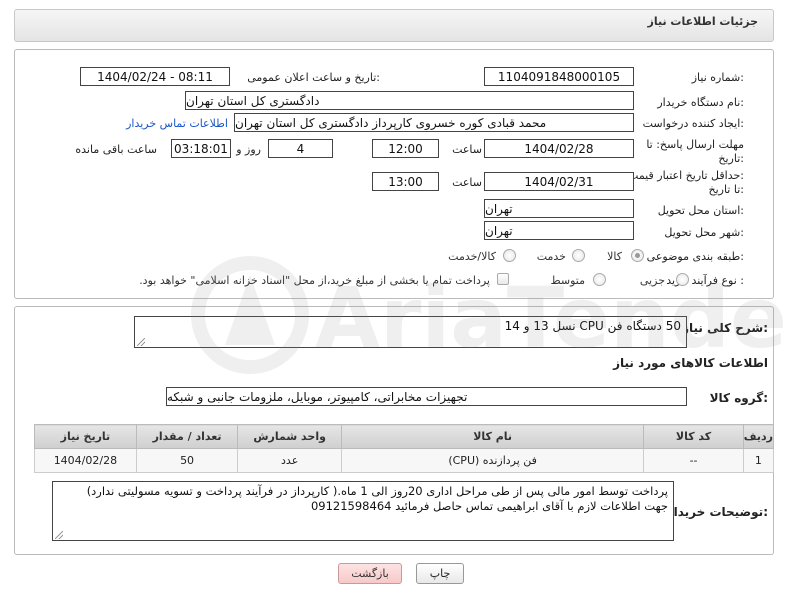 The width and height of the screenshot is (788, 598). What do you see at coordinates (700, 102) in the screenshot?
I see `buyer-org-label: نام دستگاه خریدار:` at bounding box center [700, 102].